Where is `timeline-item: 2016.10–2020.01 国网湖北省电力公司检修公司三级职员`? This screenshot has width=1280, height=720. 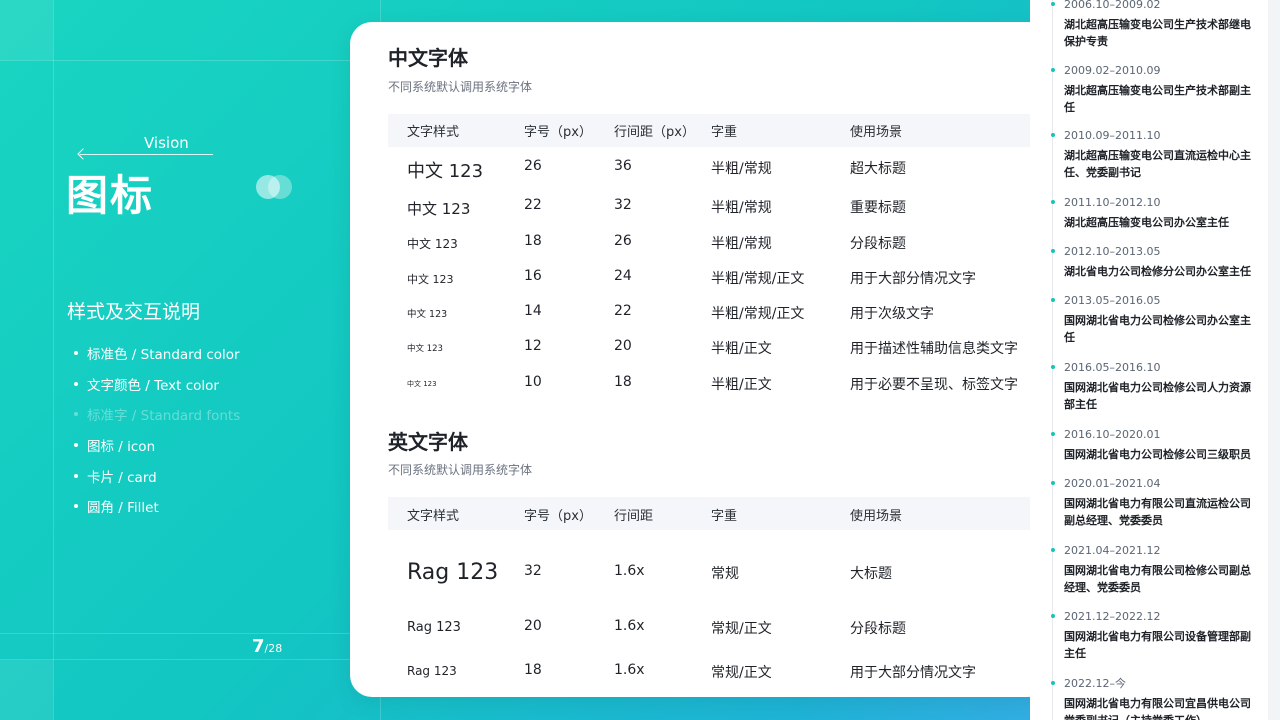
timeline-item: 2016.10–2020.01 国网湖北省电力公司检修公司三级职员 is located at coordinates (1152, 445).